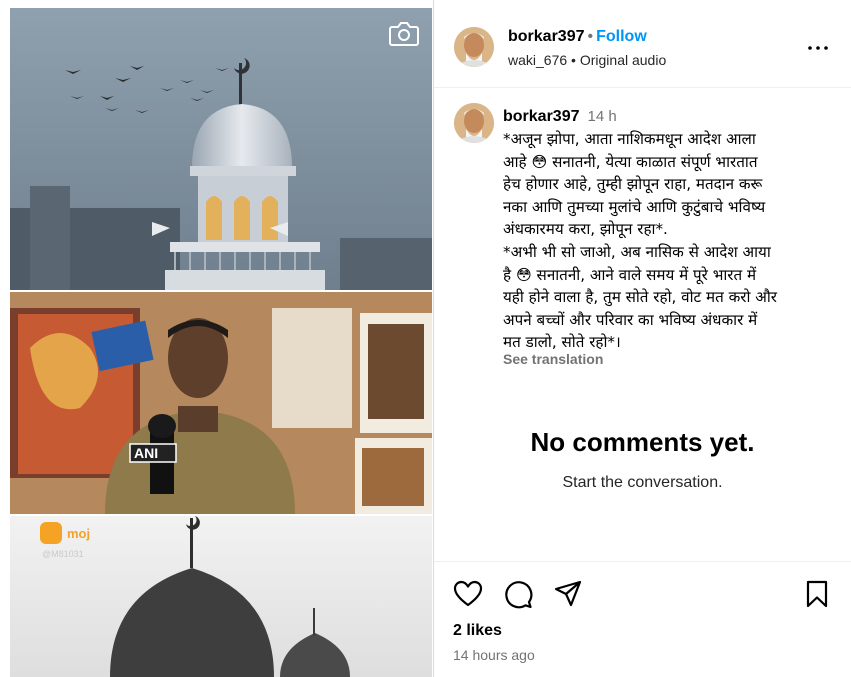 Image resolution: width=851 pixels, height=677 pixels. What do you see at coordinates (468, 594) in the screenshot?
I see `heart-icon` at bounding box center [468, 594].